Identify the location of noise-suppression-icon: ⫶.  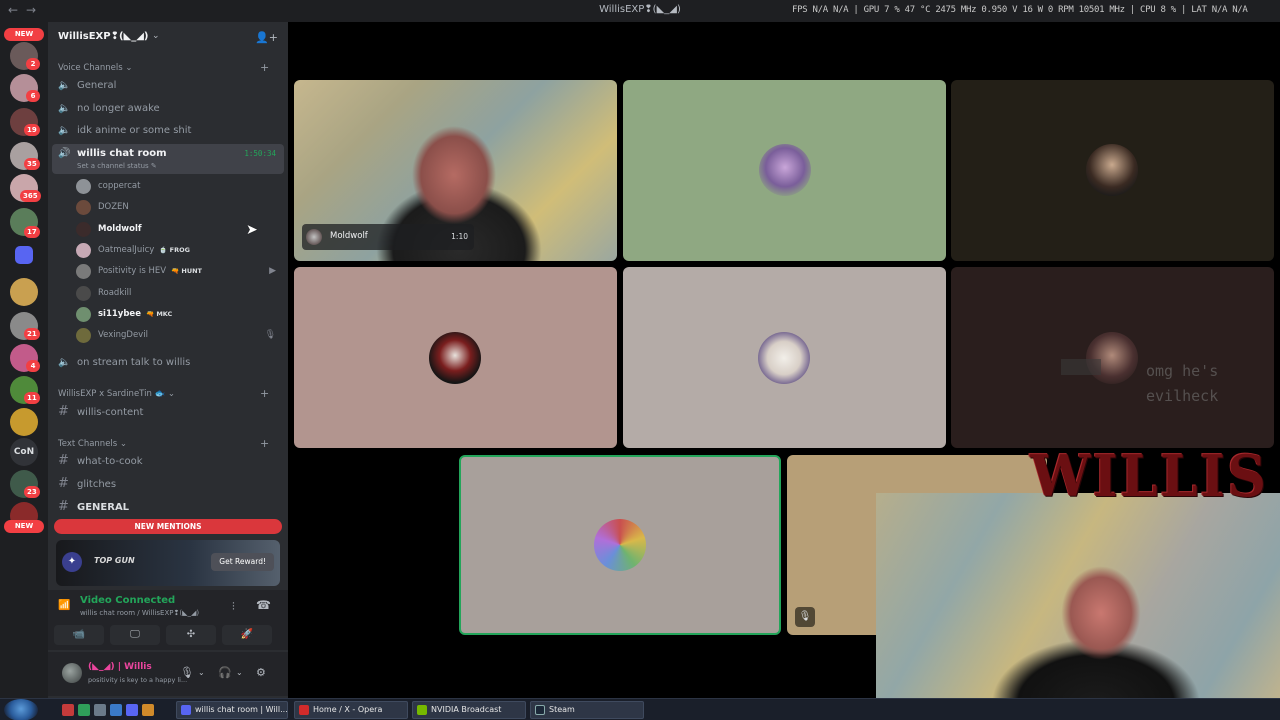
(233, 607).